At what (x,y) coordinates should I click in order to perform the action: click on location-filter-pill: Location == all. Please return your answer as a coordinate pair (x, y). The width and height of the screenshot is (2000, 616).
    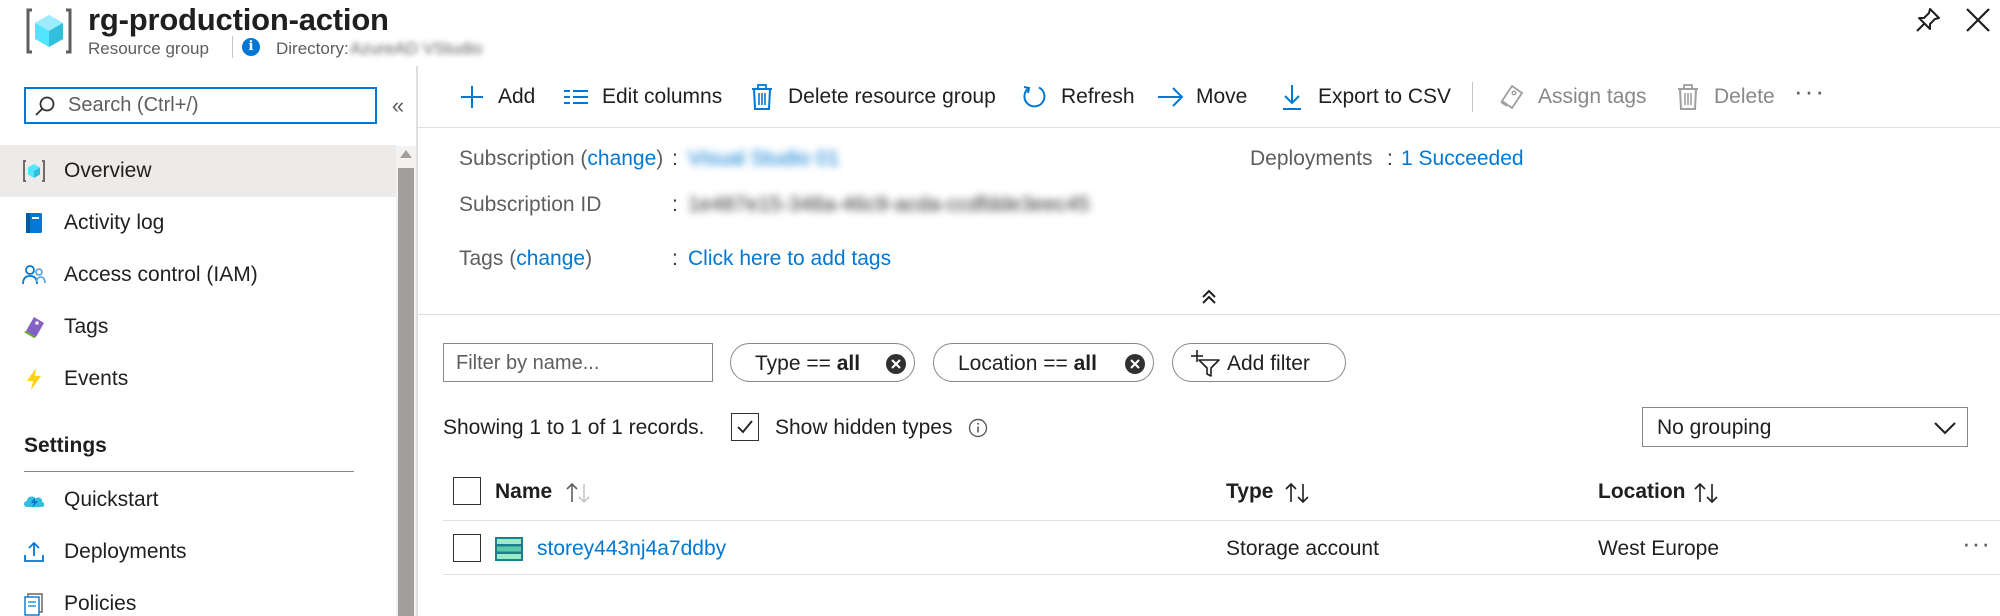
    Looking at the image, I should click on (1043, 362).